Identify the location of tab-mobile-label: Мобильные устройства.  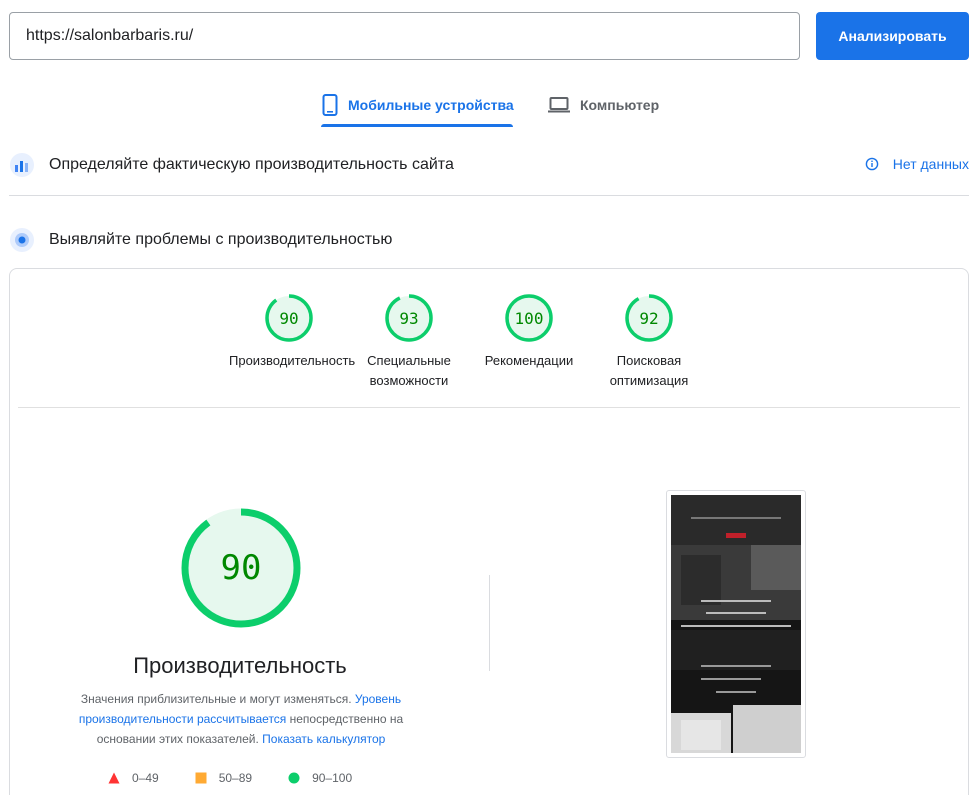
(431, 105).